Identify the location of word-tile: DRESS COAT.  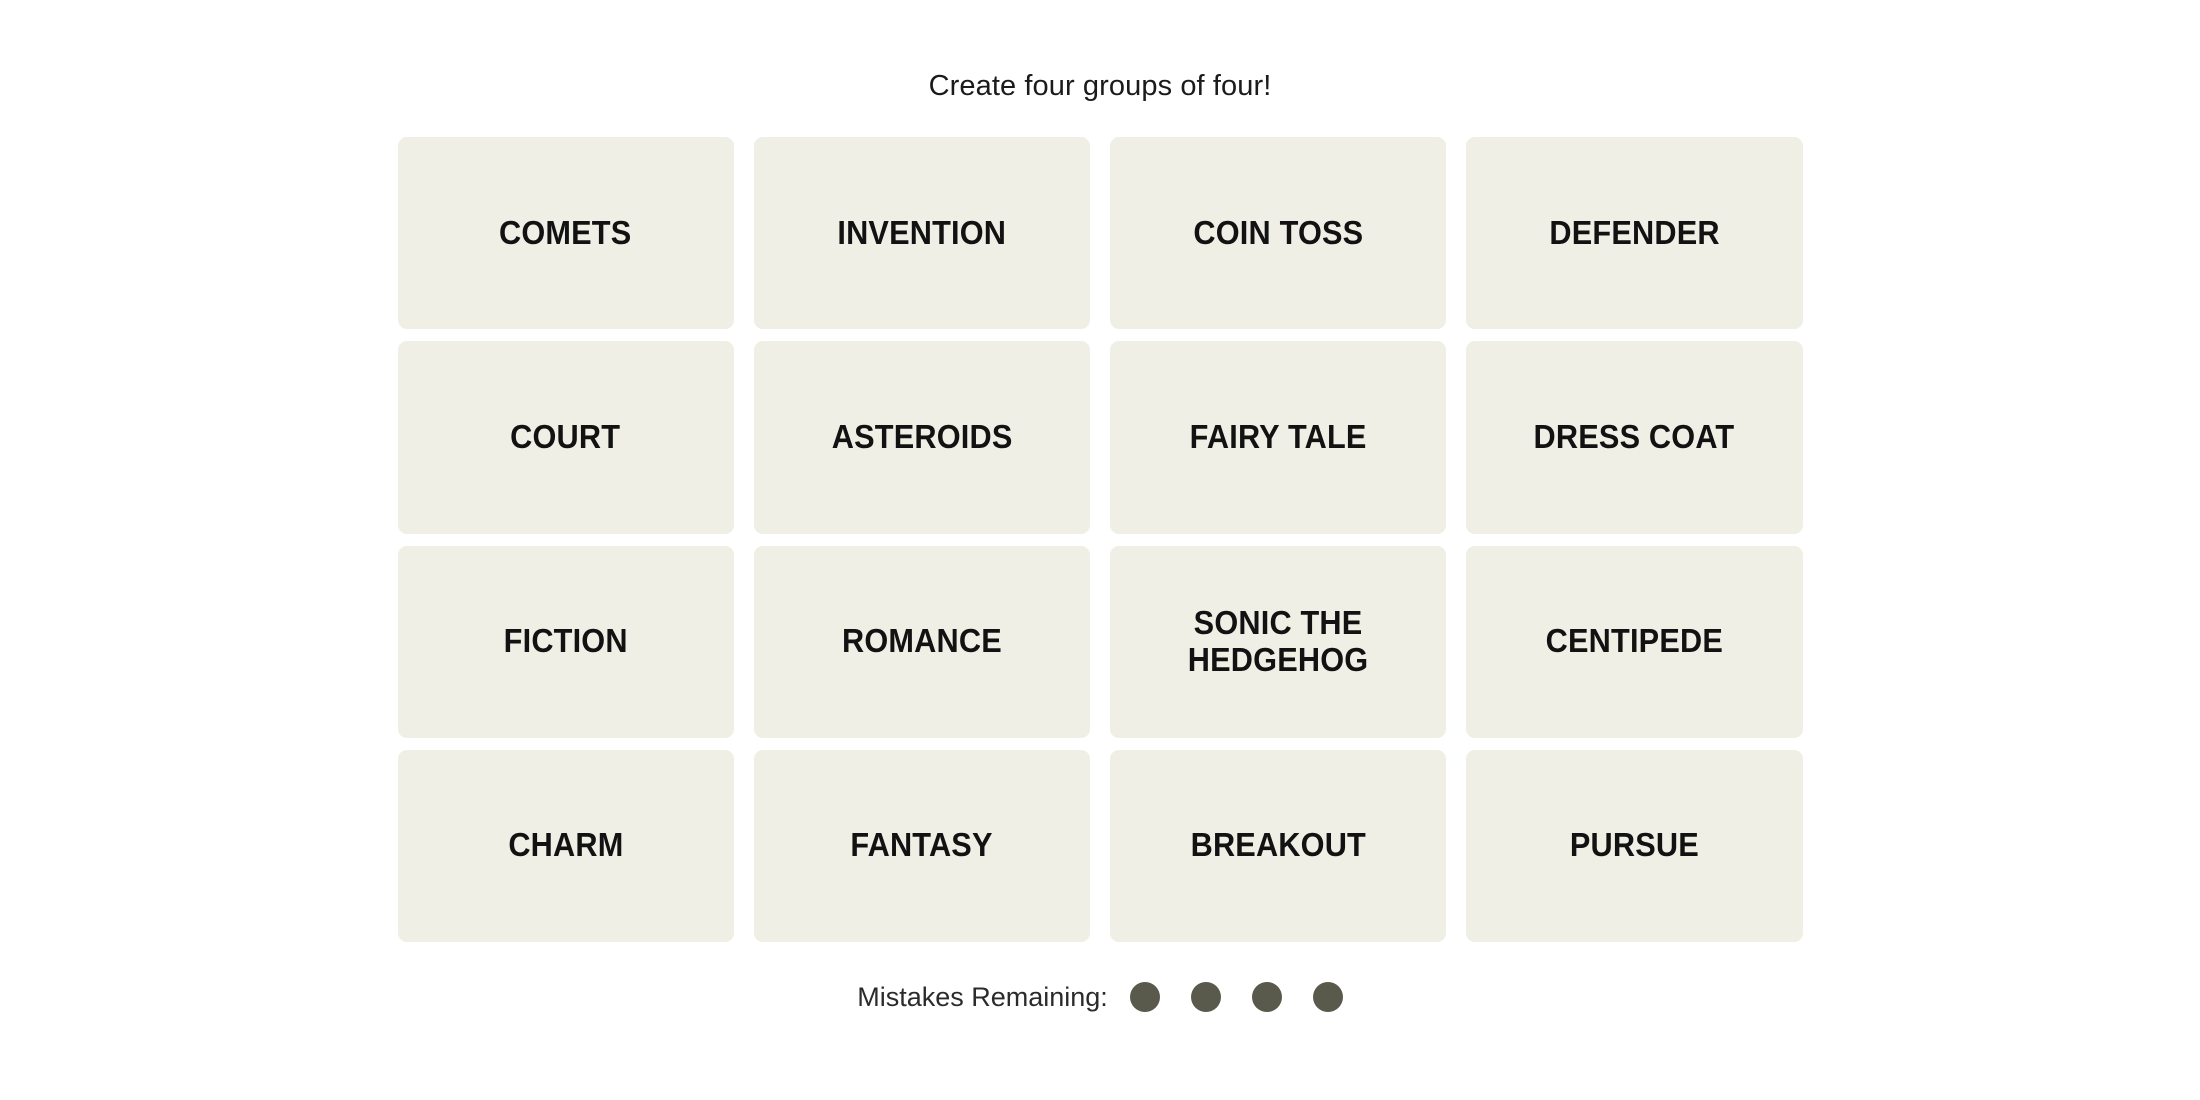
(1634, 437).